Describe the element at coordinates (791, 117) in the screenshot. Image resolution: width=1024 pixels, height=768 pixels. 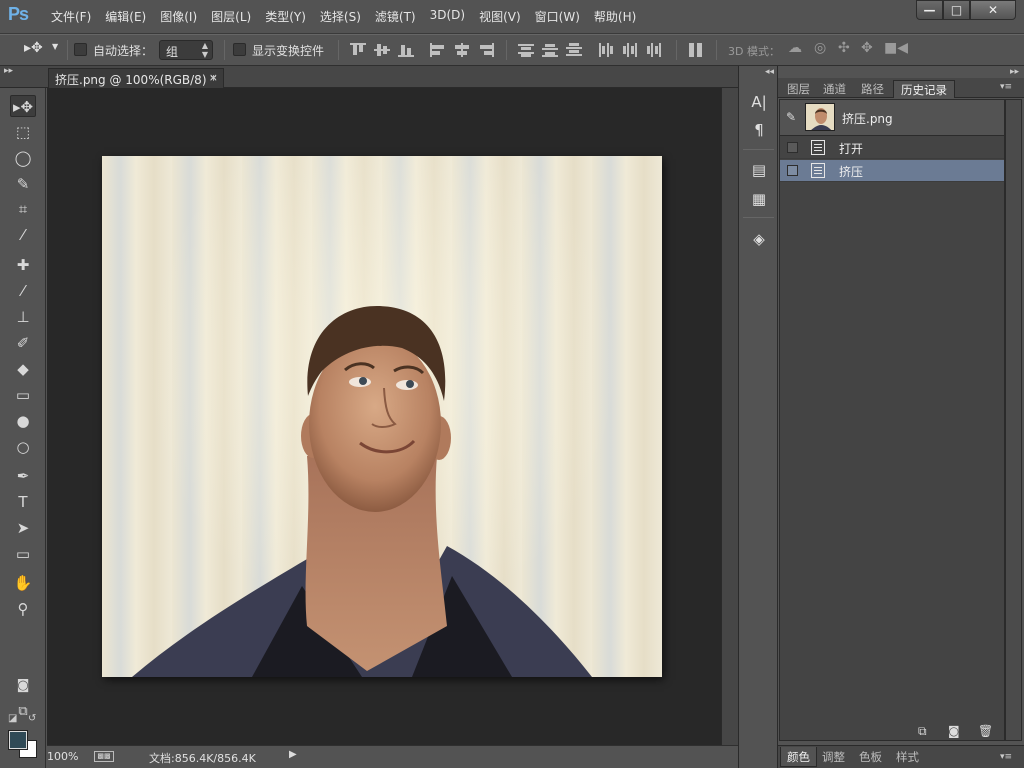
I see `history-brush-source-icon: ✎` at that location.